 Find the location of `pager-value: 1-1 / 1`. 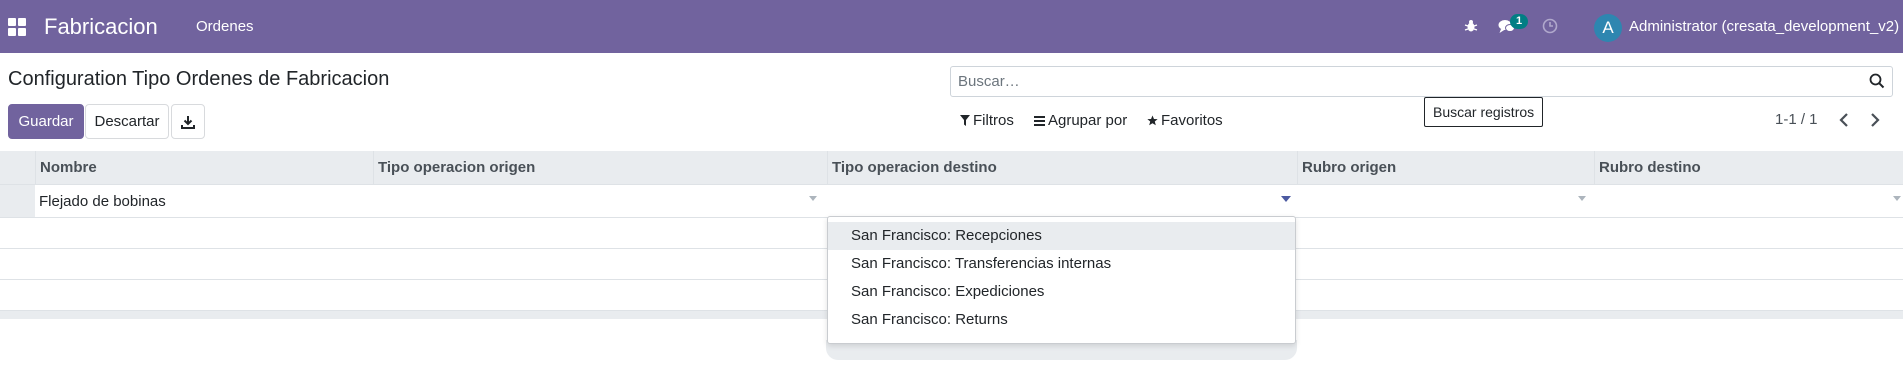

pager-value: 1-1 / 1 is located at coordinates (1796, 119).